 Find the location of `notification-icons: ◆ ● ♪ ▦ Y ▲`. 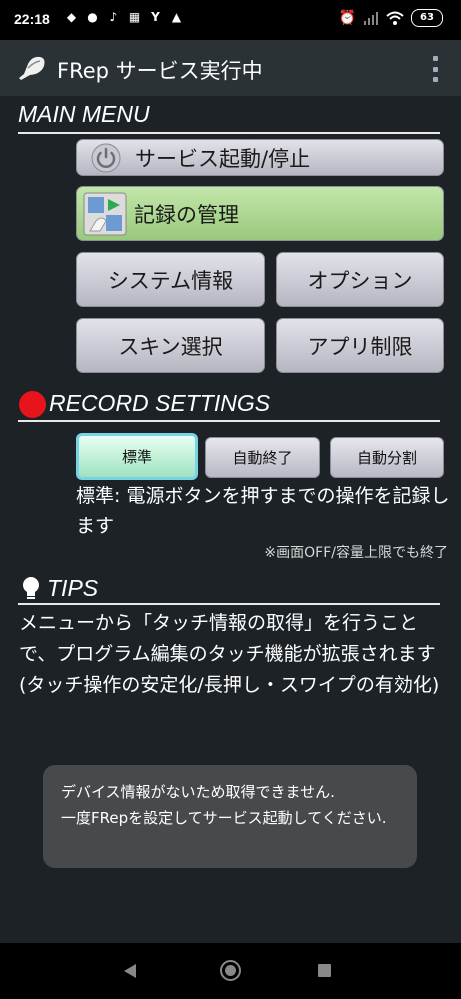

notification-icons: ◆ ● ♪ ▦ Y ▲ is located at coordinates (124, 17).